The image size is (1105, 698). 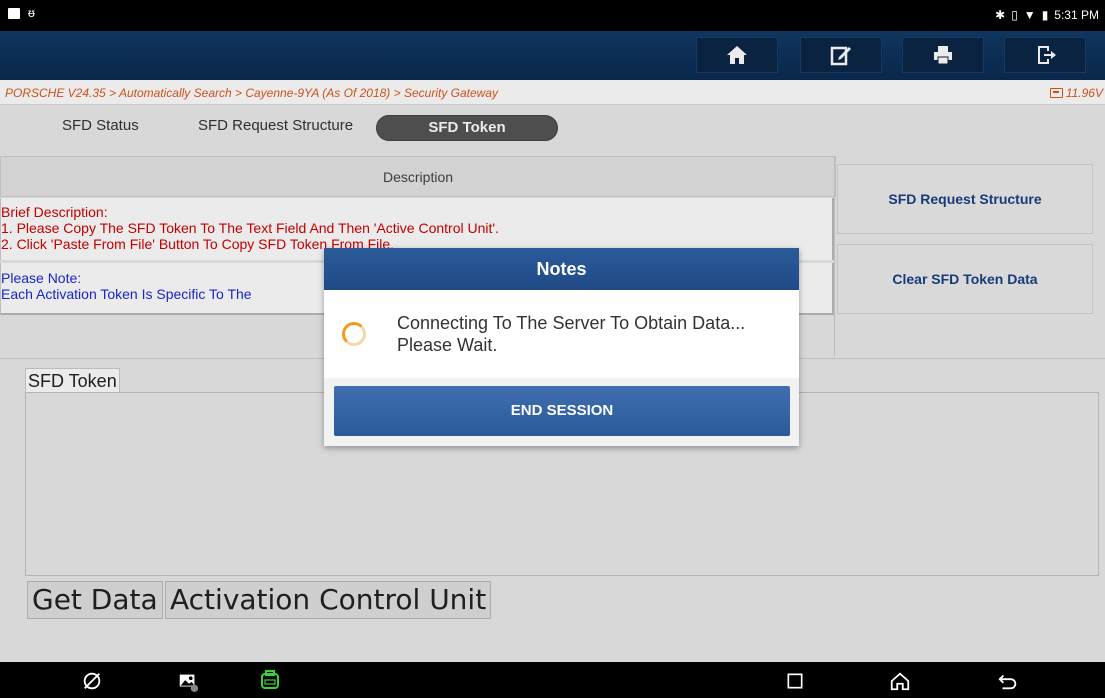 What do you see at coordinates (561, 269) in the screenshot?
I see `dialog-title: Notes` at bounding box center [561, 269].